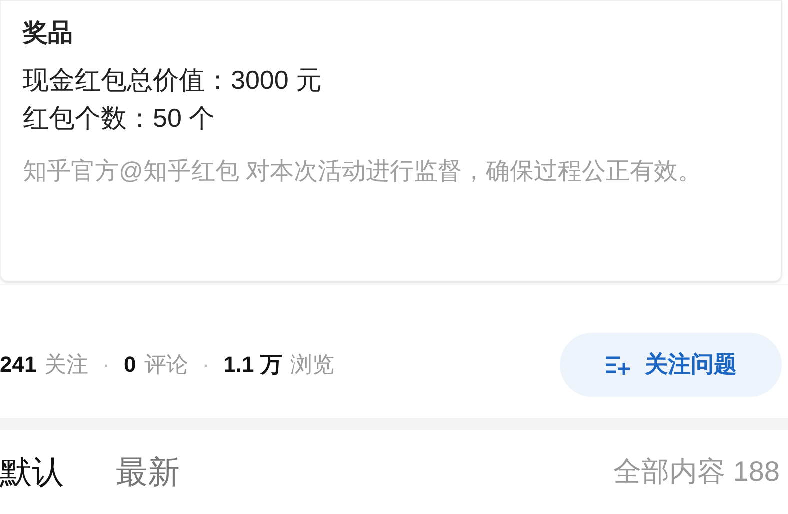  I want to click on stat-label: 关注, so click(66, 365).